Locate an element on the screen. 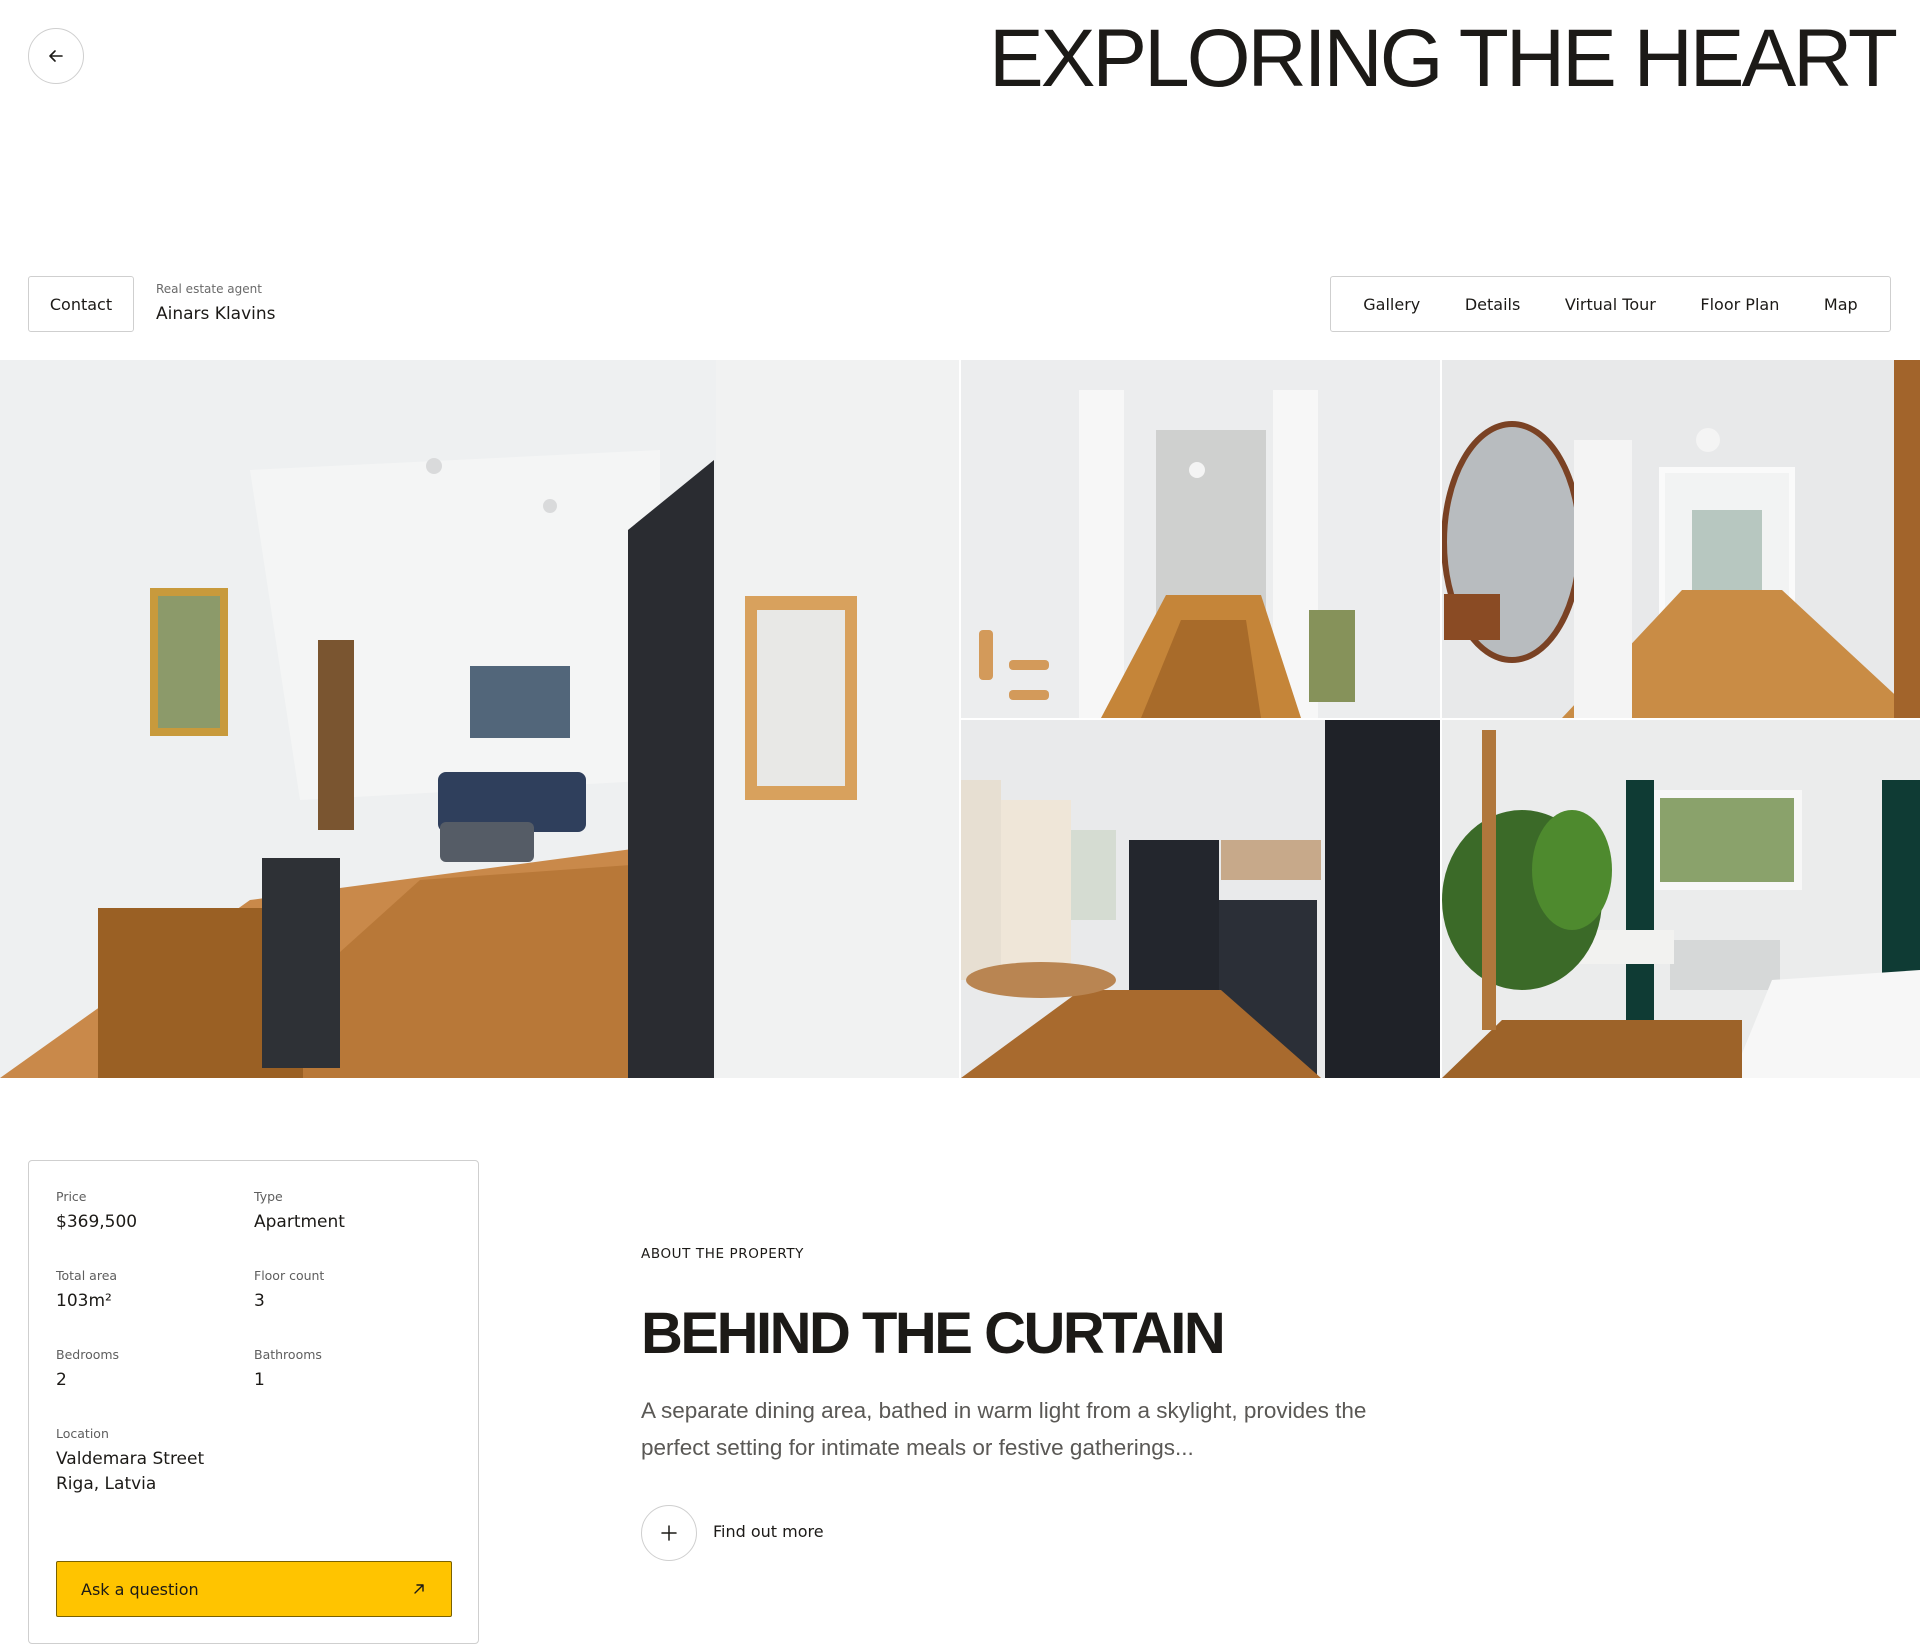 The image size is (1920, 1645). location-city: Riga, Latvia is located at coordinates (106, 1484).